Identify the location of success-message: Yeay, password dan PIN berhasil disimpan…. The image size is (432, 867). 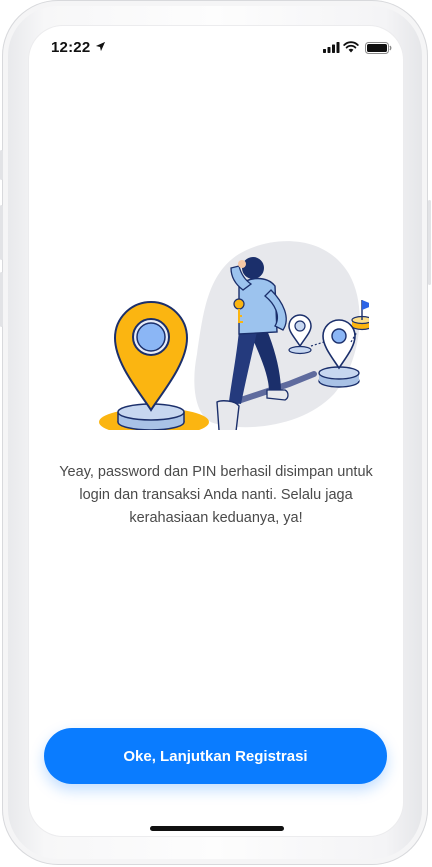
(216, 495).